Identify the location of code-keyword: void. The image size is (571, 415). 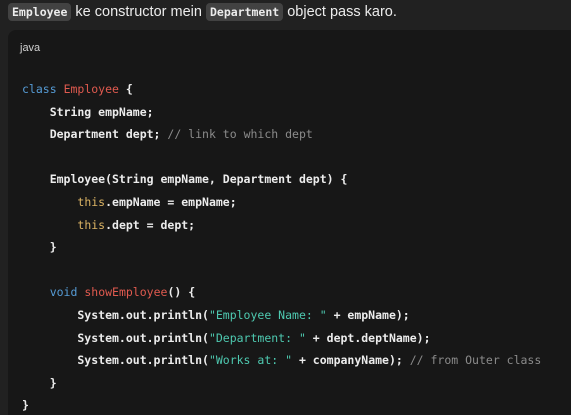
(63, 292).